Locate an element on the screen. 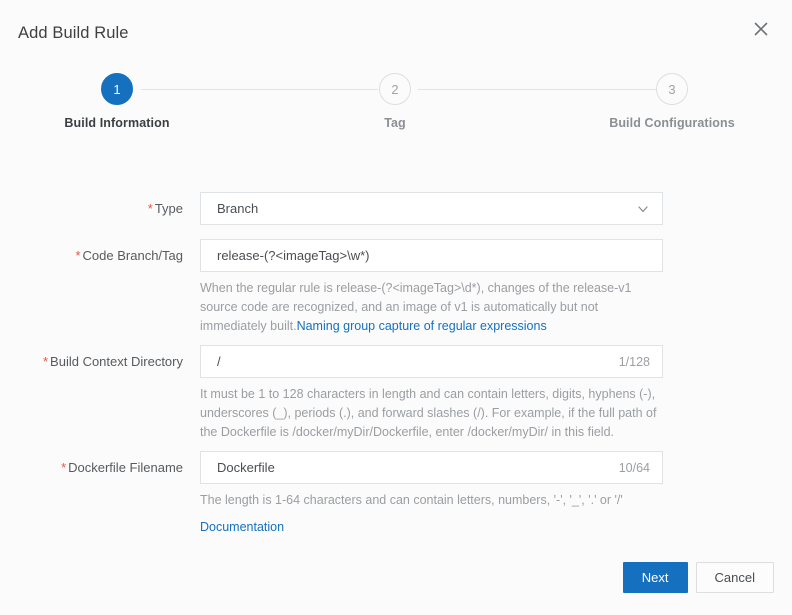 This screenshot has height=615, width=792. code-branch-tag-value: release-(?<imageTag>\w*) is located at coordinates (293, 255).